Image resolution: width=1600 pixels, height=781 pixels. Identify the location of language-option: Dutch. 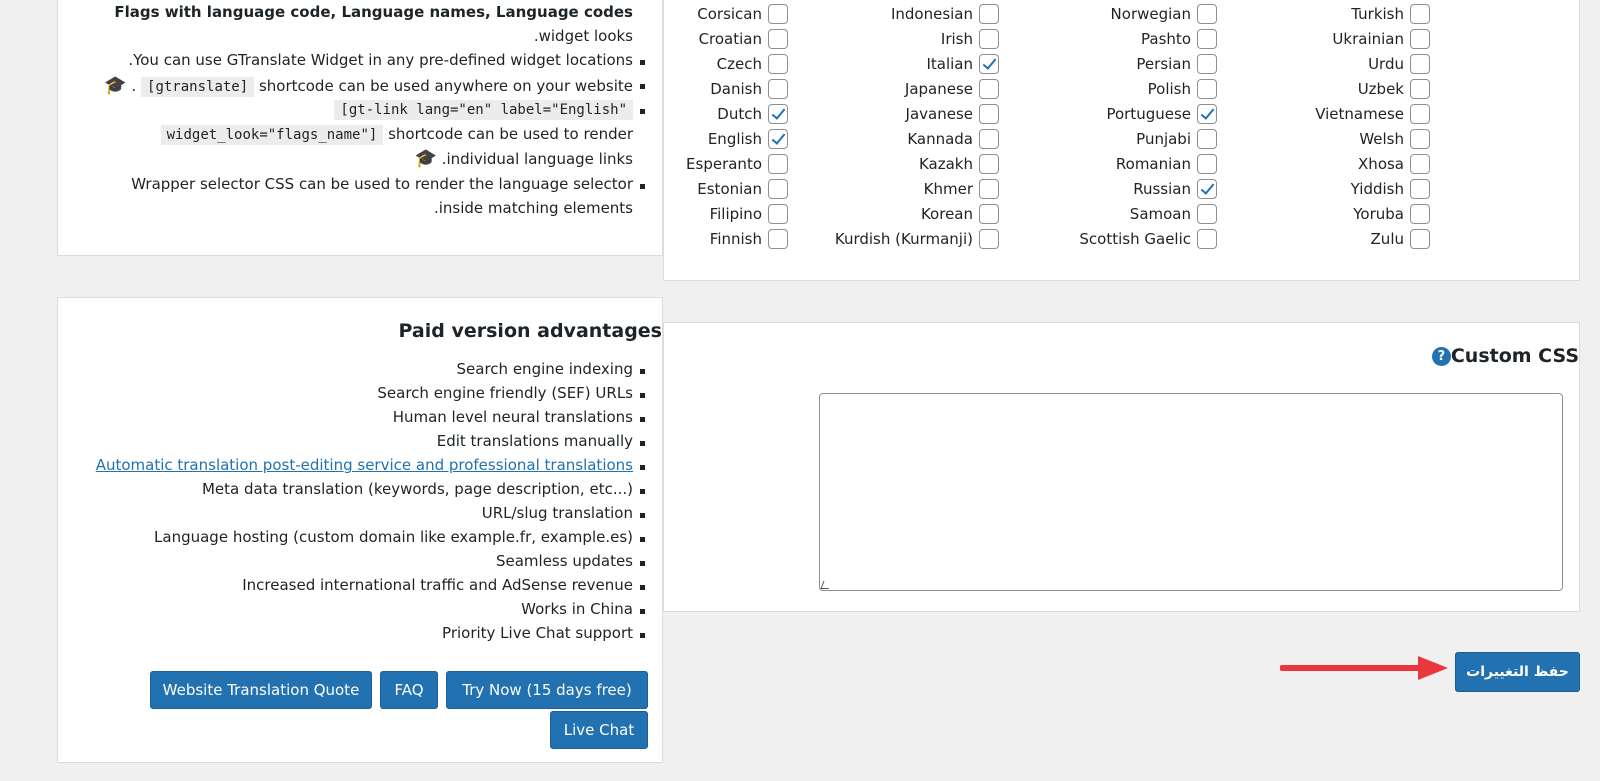
(752, 114).